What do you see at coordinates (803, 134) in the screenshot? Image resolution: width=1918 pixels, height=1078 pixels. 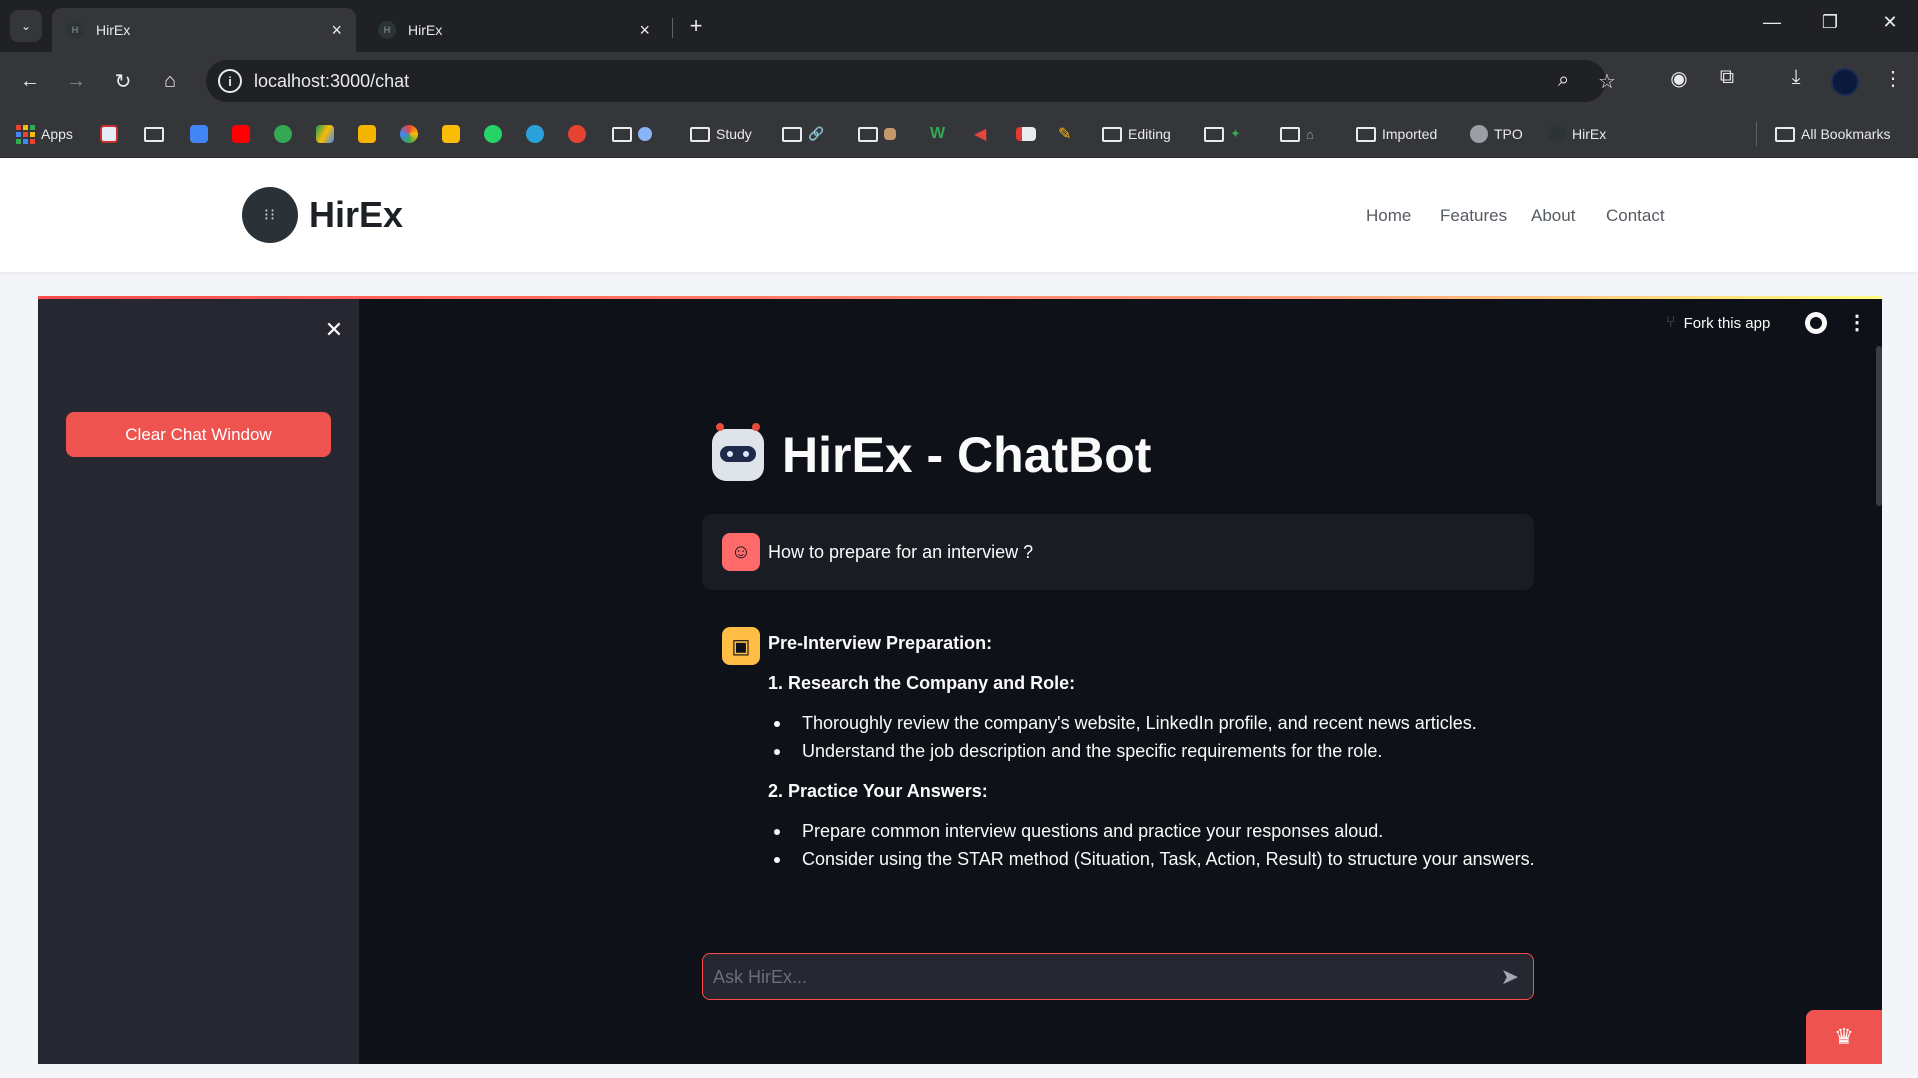 I see `bookmark-folder-link: 🔗` at bounding box center [803, 134].